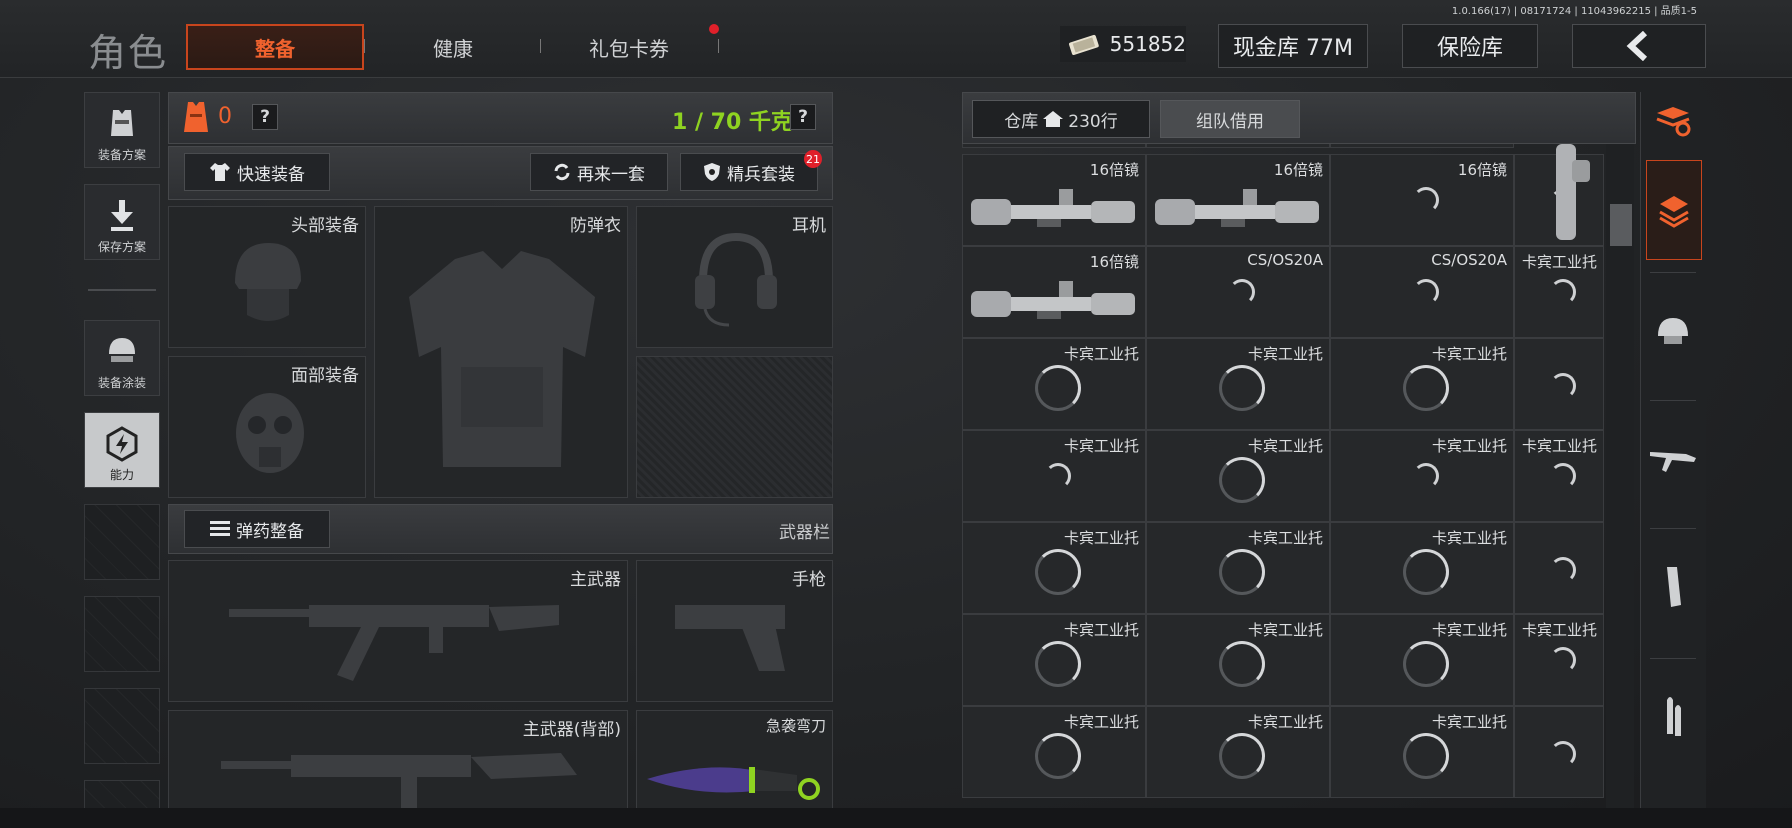 This screenshot has width=1792, height=828. I want to click on category-armor, so click(1673, 331).